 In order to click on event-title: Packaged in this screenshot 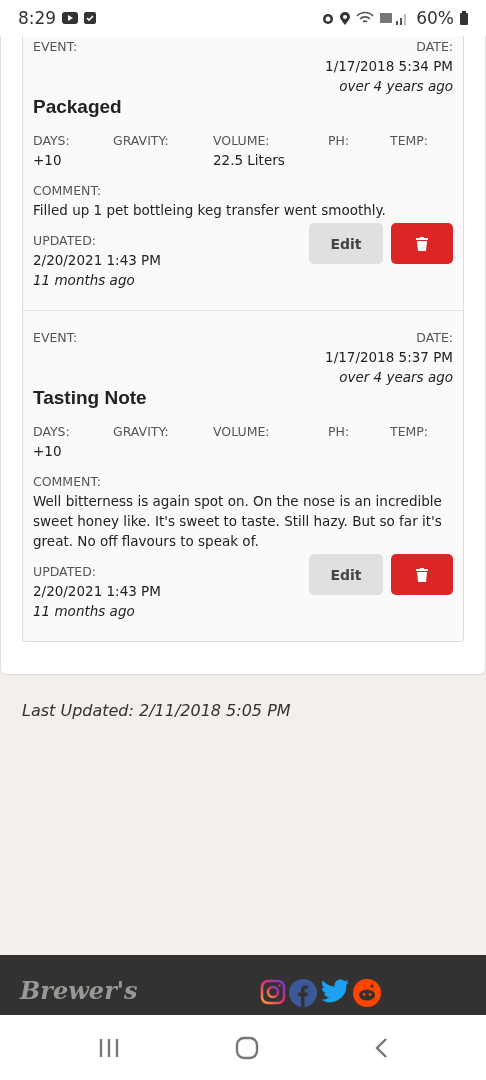, I will do `click(78, 107)`.